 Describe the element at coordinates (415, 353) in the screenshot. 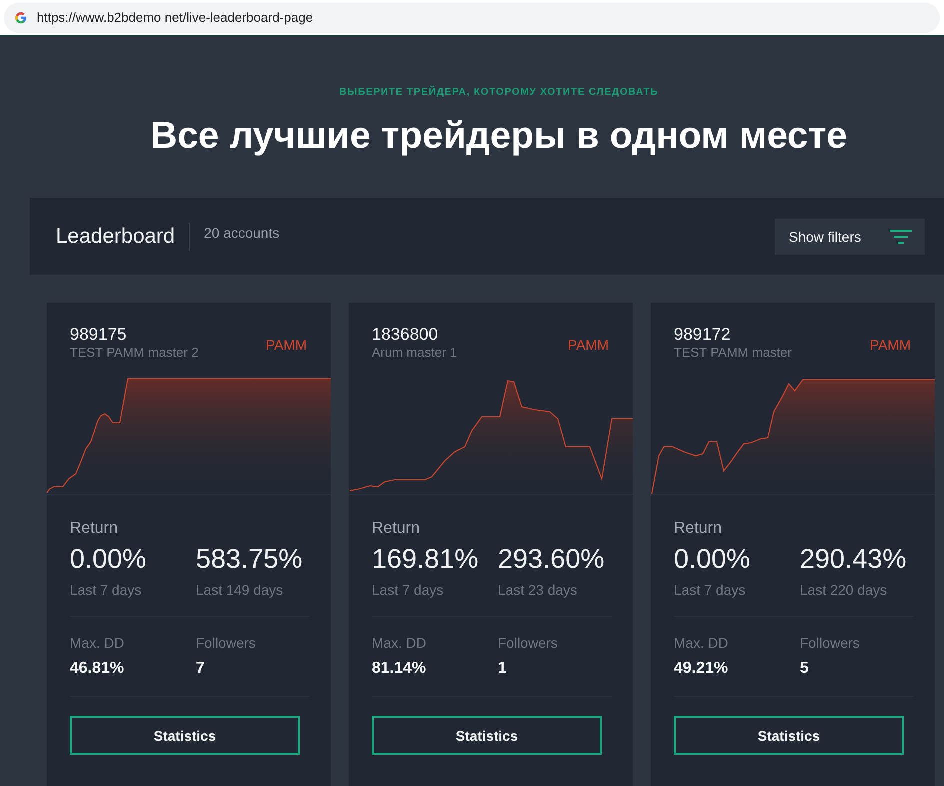

I see `account-name: Arum master 1` at that location.